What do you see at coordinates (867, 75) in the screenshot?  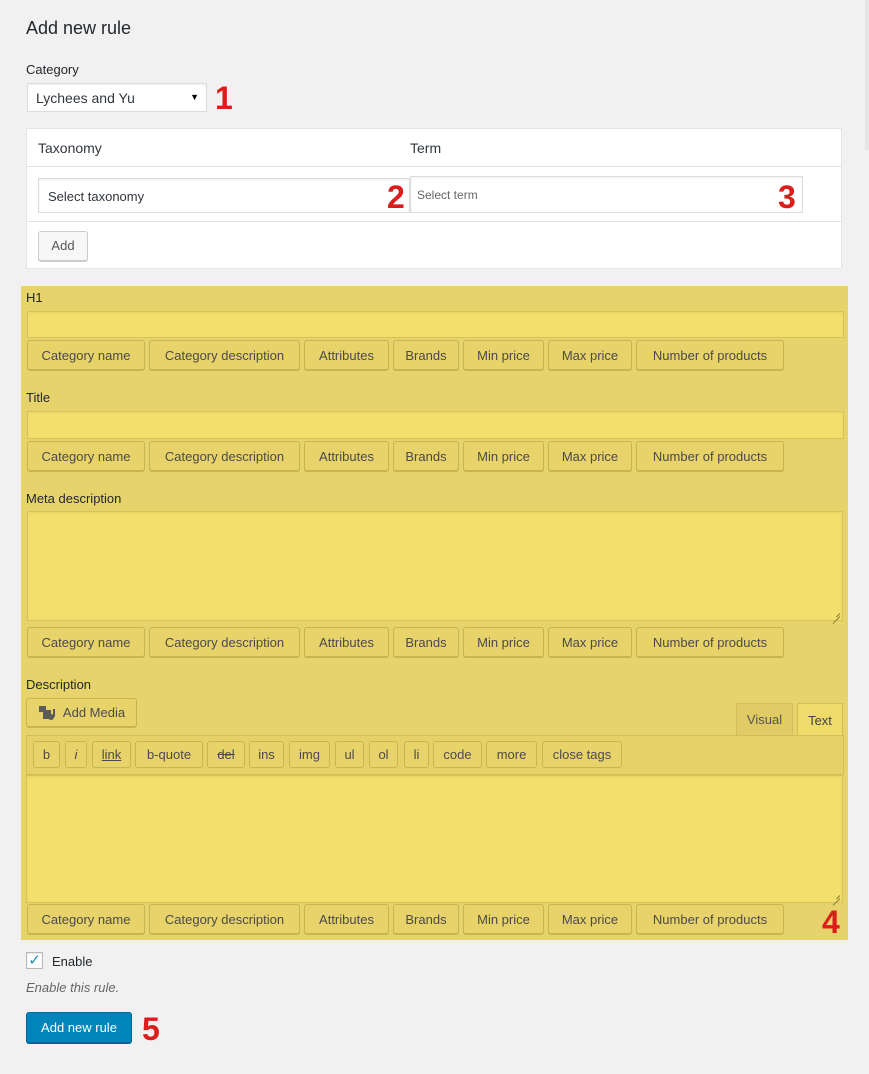 I see `right-edge-panel` at bounding box center [867, 75].